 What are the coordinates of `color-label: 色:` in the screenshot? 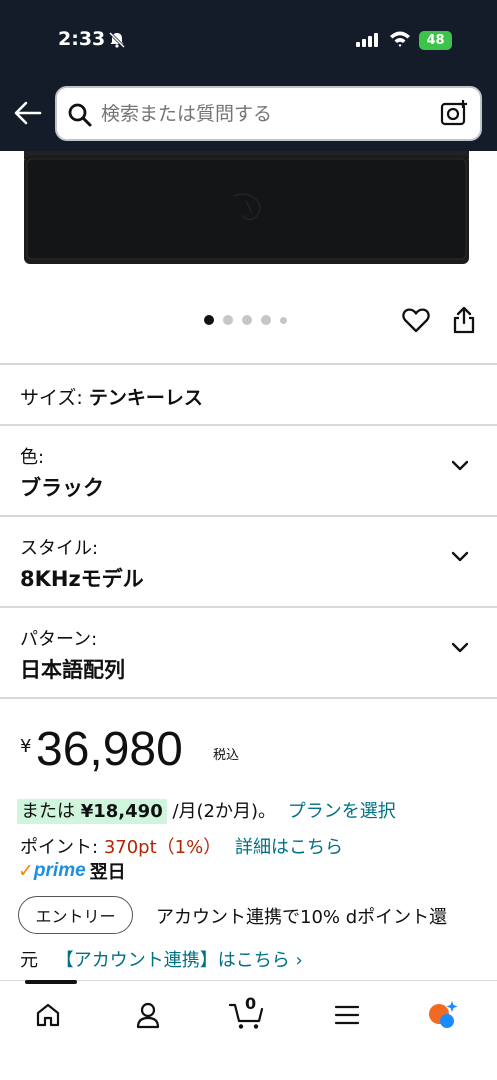 It's located at (32, 457).